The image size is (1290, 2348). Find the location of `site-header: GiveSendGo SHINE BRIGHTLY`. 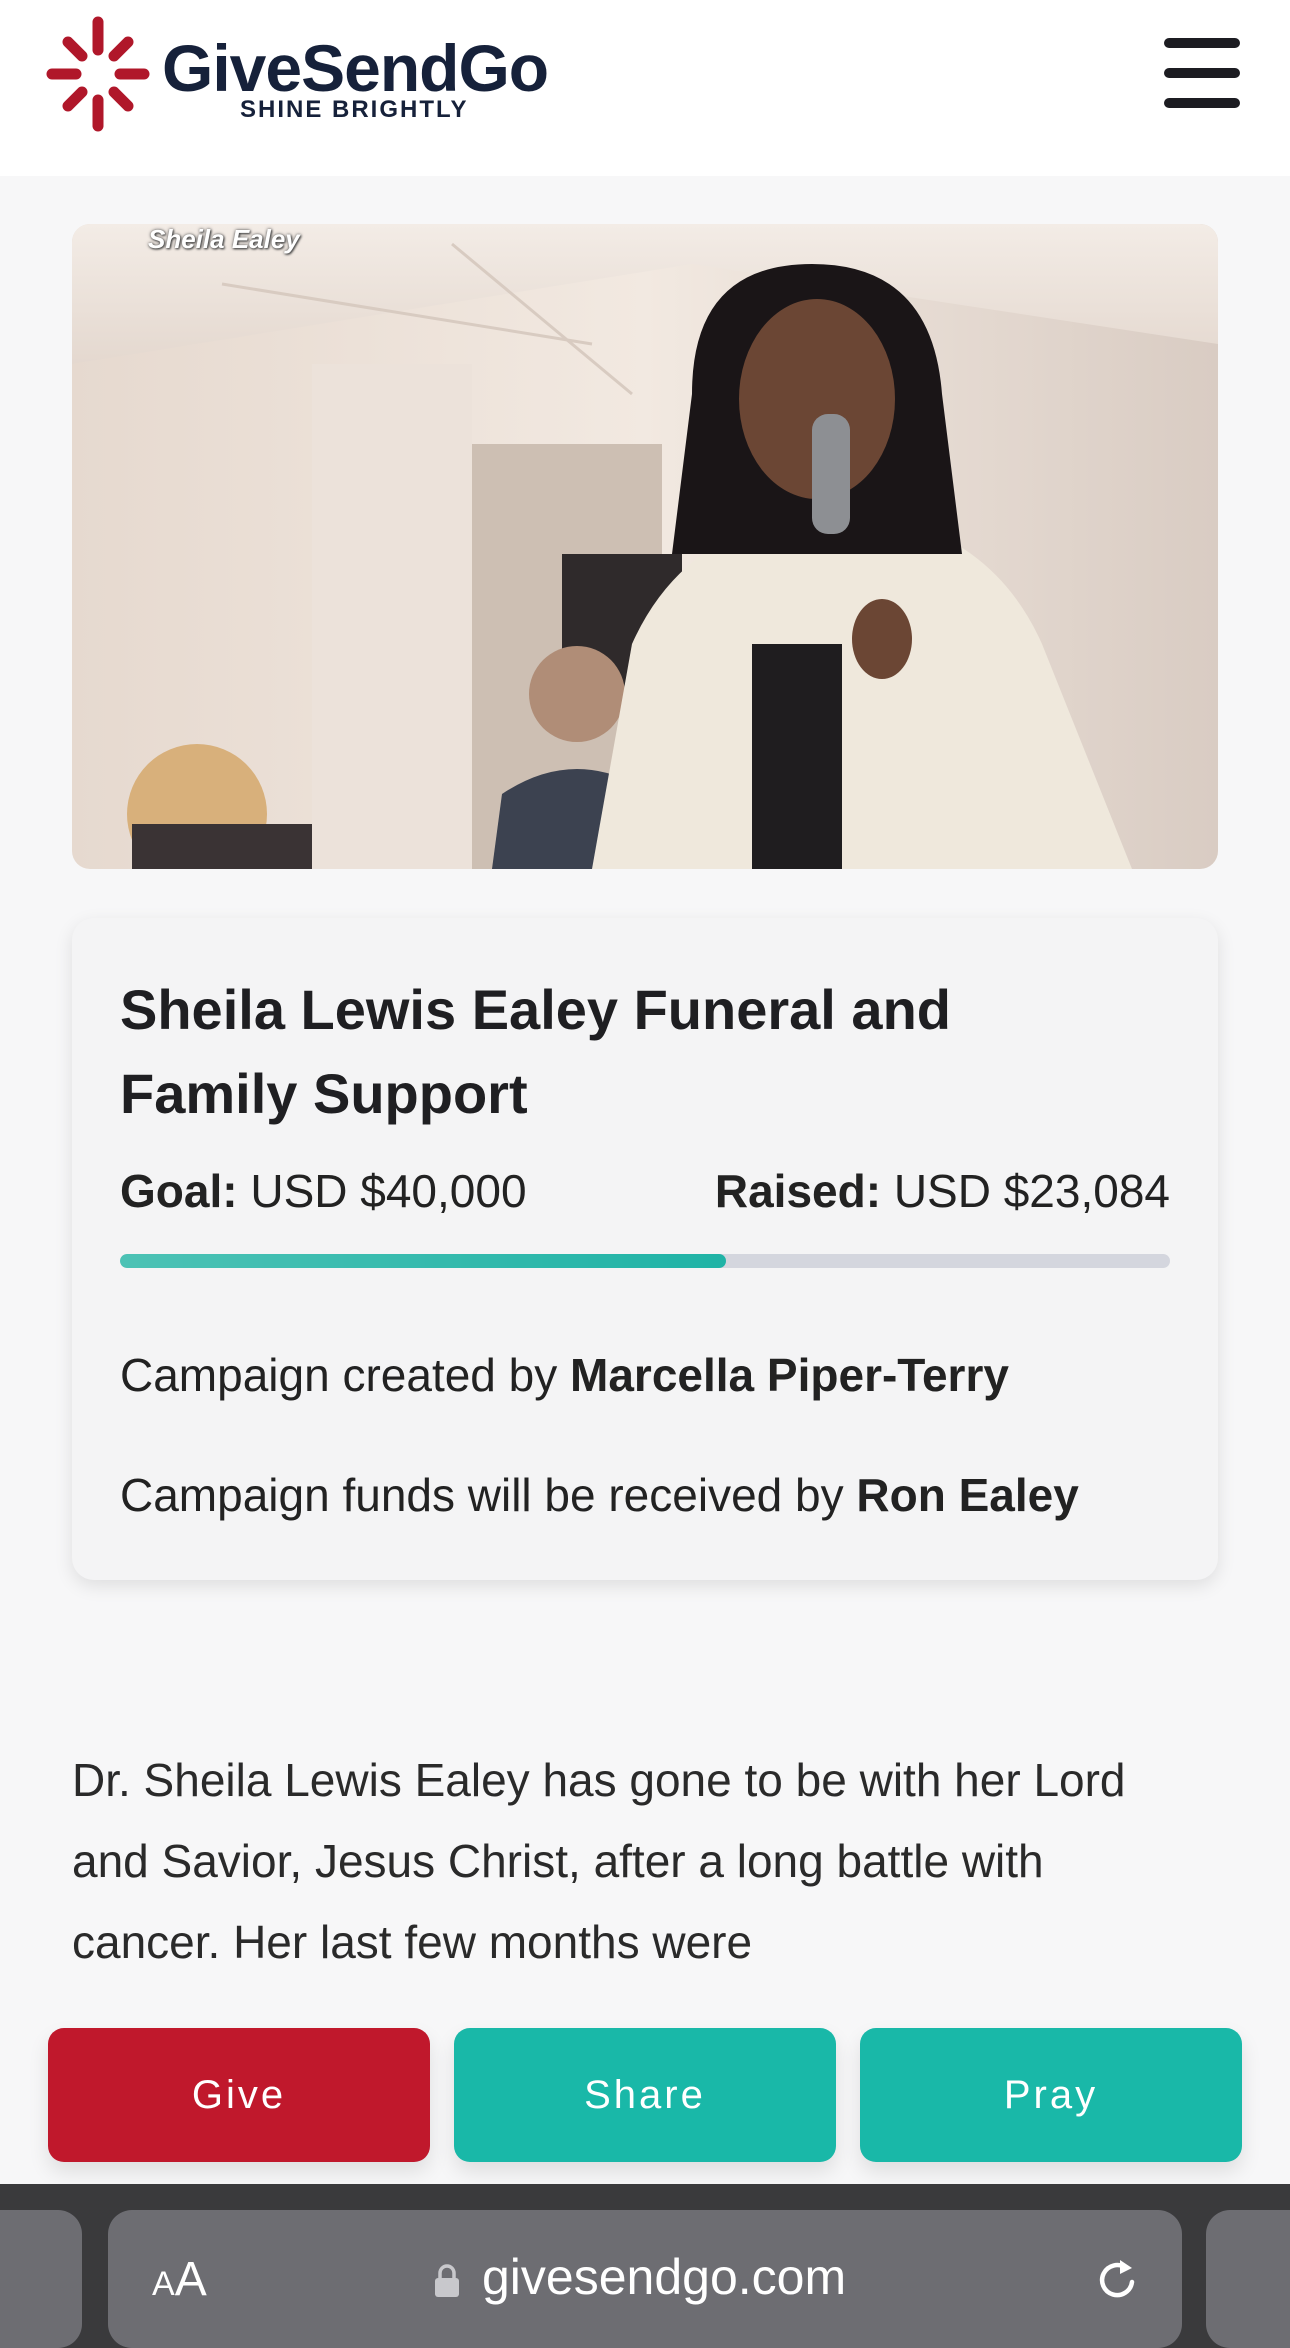

site-header: GiveSendGo SHINE BRIGHTLY is located at coordinates (645, 88).